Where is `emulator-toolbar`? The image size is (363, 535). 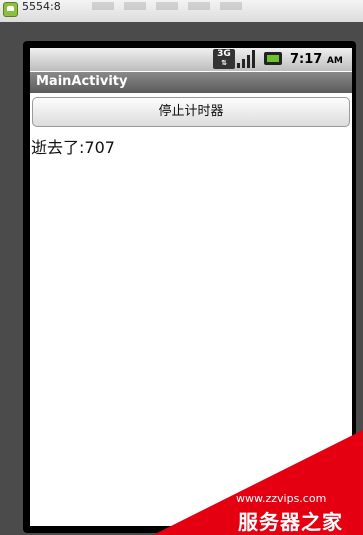 emulator-toolbar is located at coordinates (167, 7).